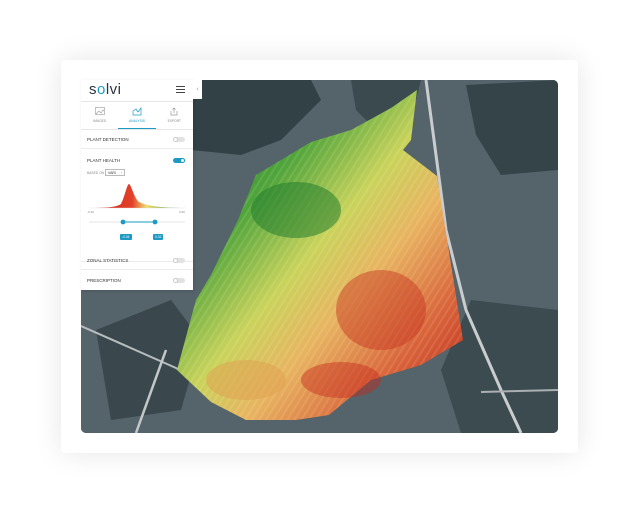 The width and height of the screenshot is (640, 517). What do you see at coordinates (126, 237) in the screenshot?
I see `range-low-badge: -0.04` at bounding box center [126, 237].